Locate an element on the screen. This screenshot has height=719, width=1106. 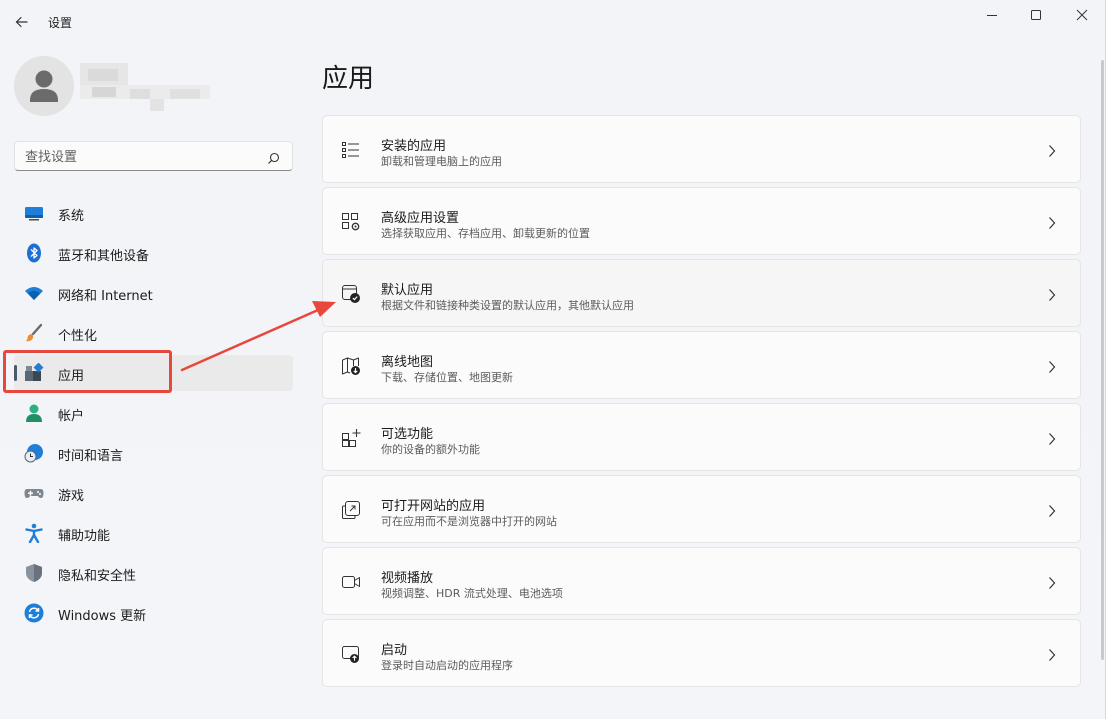
default-apps-icon is located at coordinates (351, 294).